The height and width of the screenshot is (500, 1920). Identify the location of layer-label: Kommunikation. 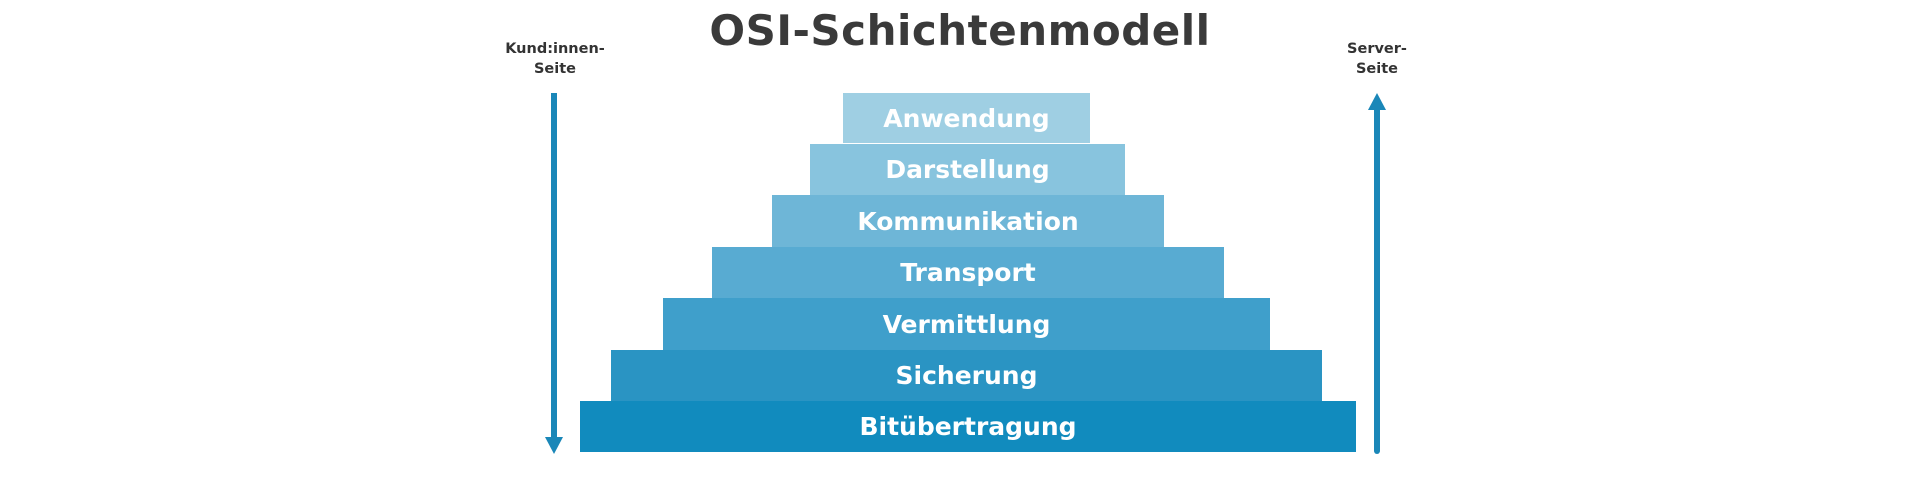
(968, 221).